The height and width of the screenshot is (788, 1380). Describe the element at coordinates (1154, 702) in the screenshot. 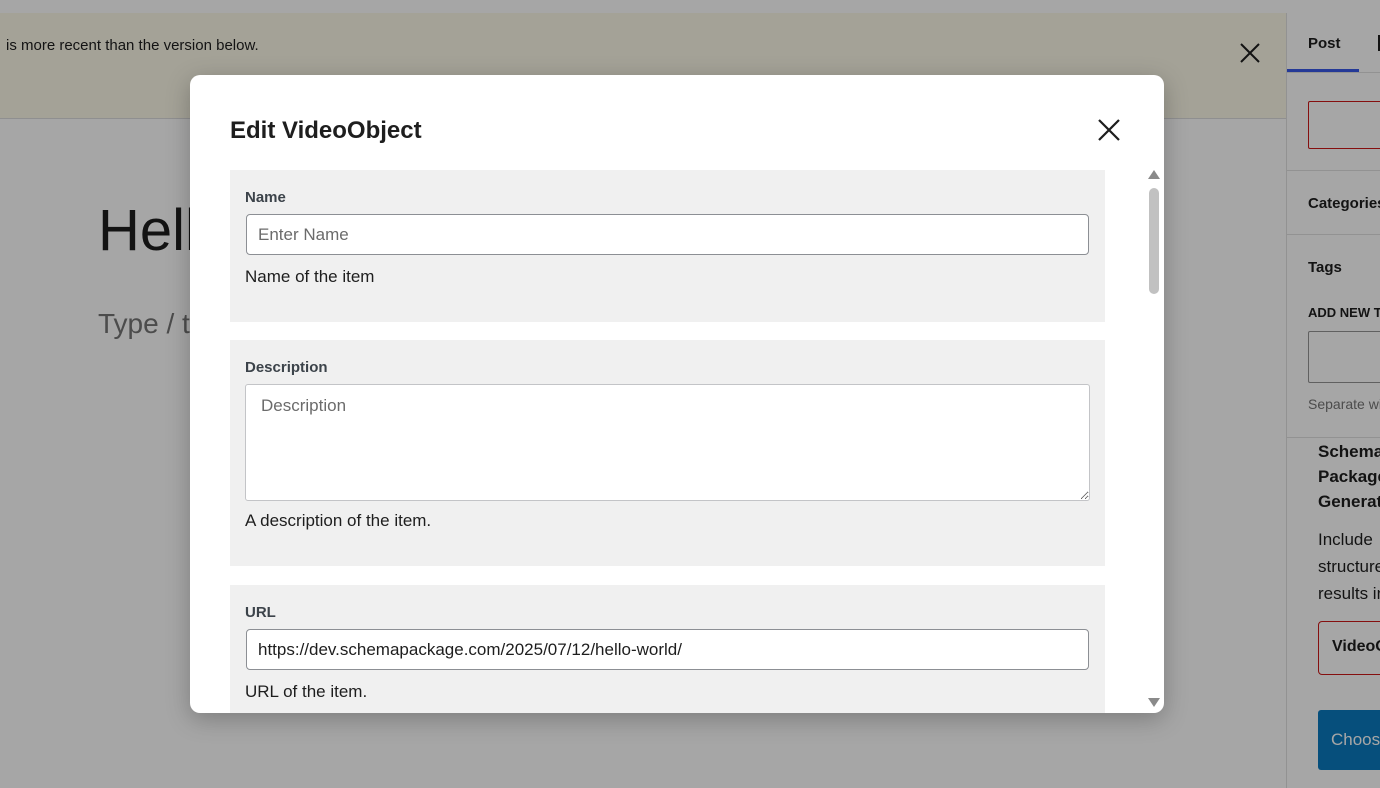

I see `triangle-down-icon` at that location.